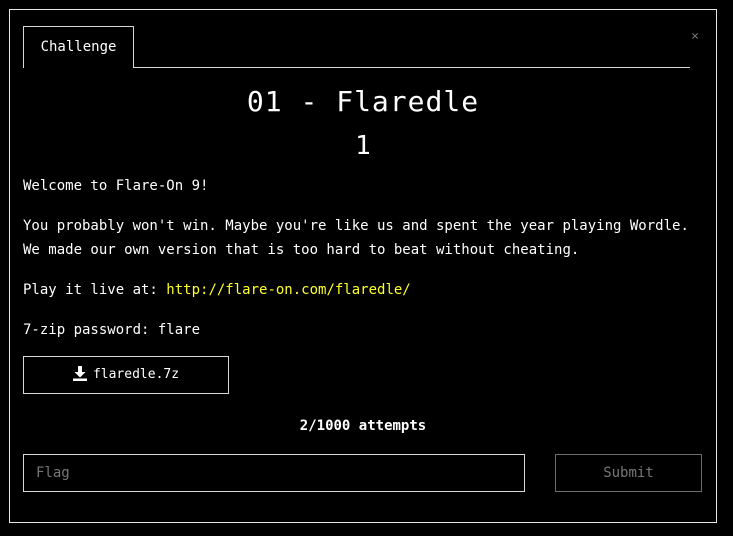  I want to click on flag-input, so click(274, 473).